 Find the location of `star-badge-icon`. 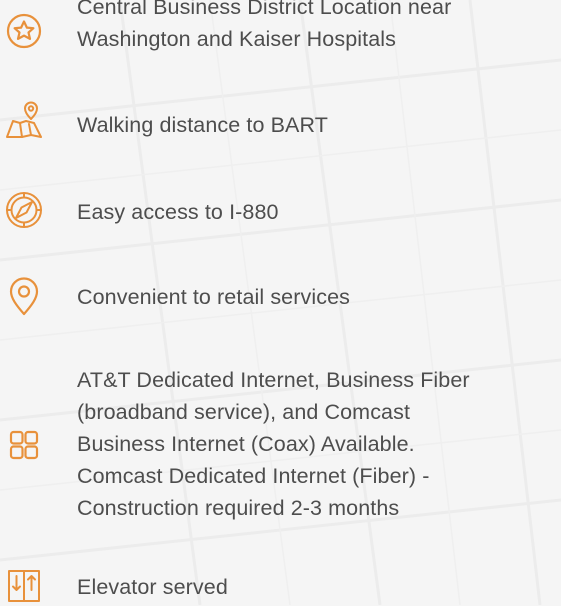

star-badge-icon is located at coordinates (24, 31).